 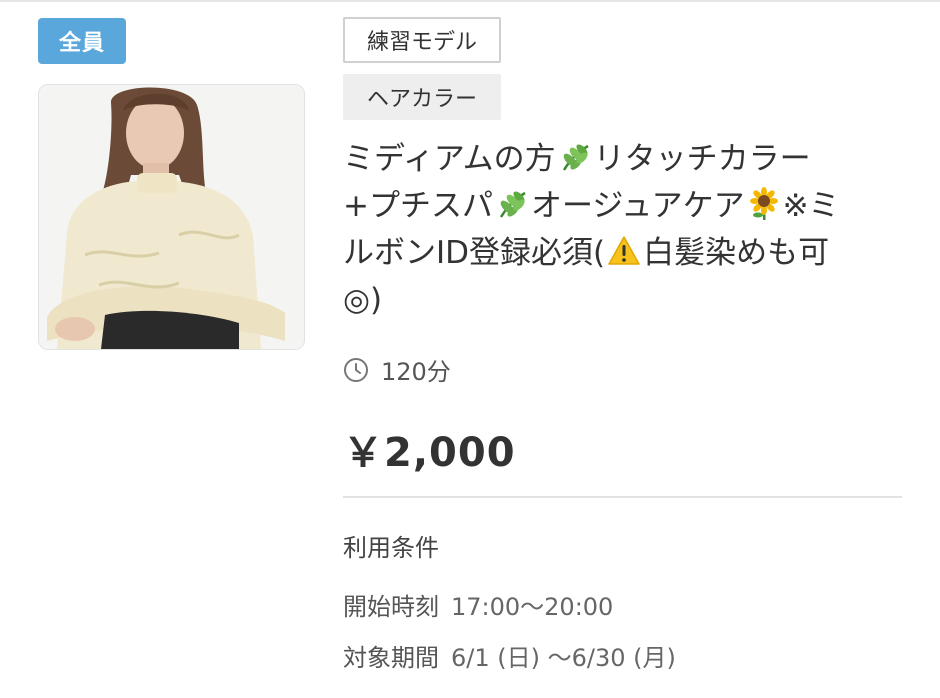 I want to click on title-line-3: ルボンID登録必須( 白髪染めも可, so click(x=623, y=253).